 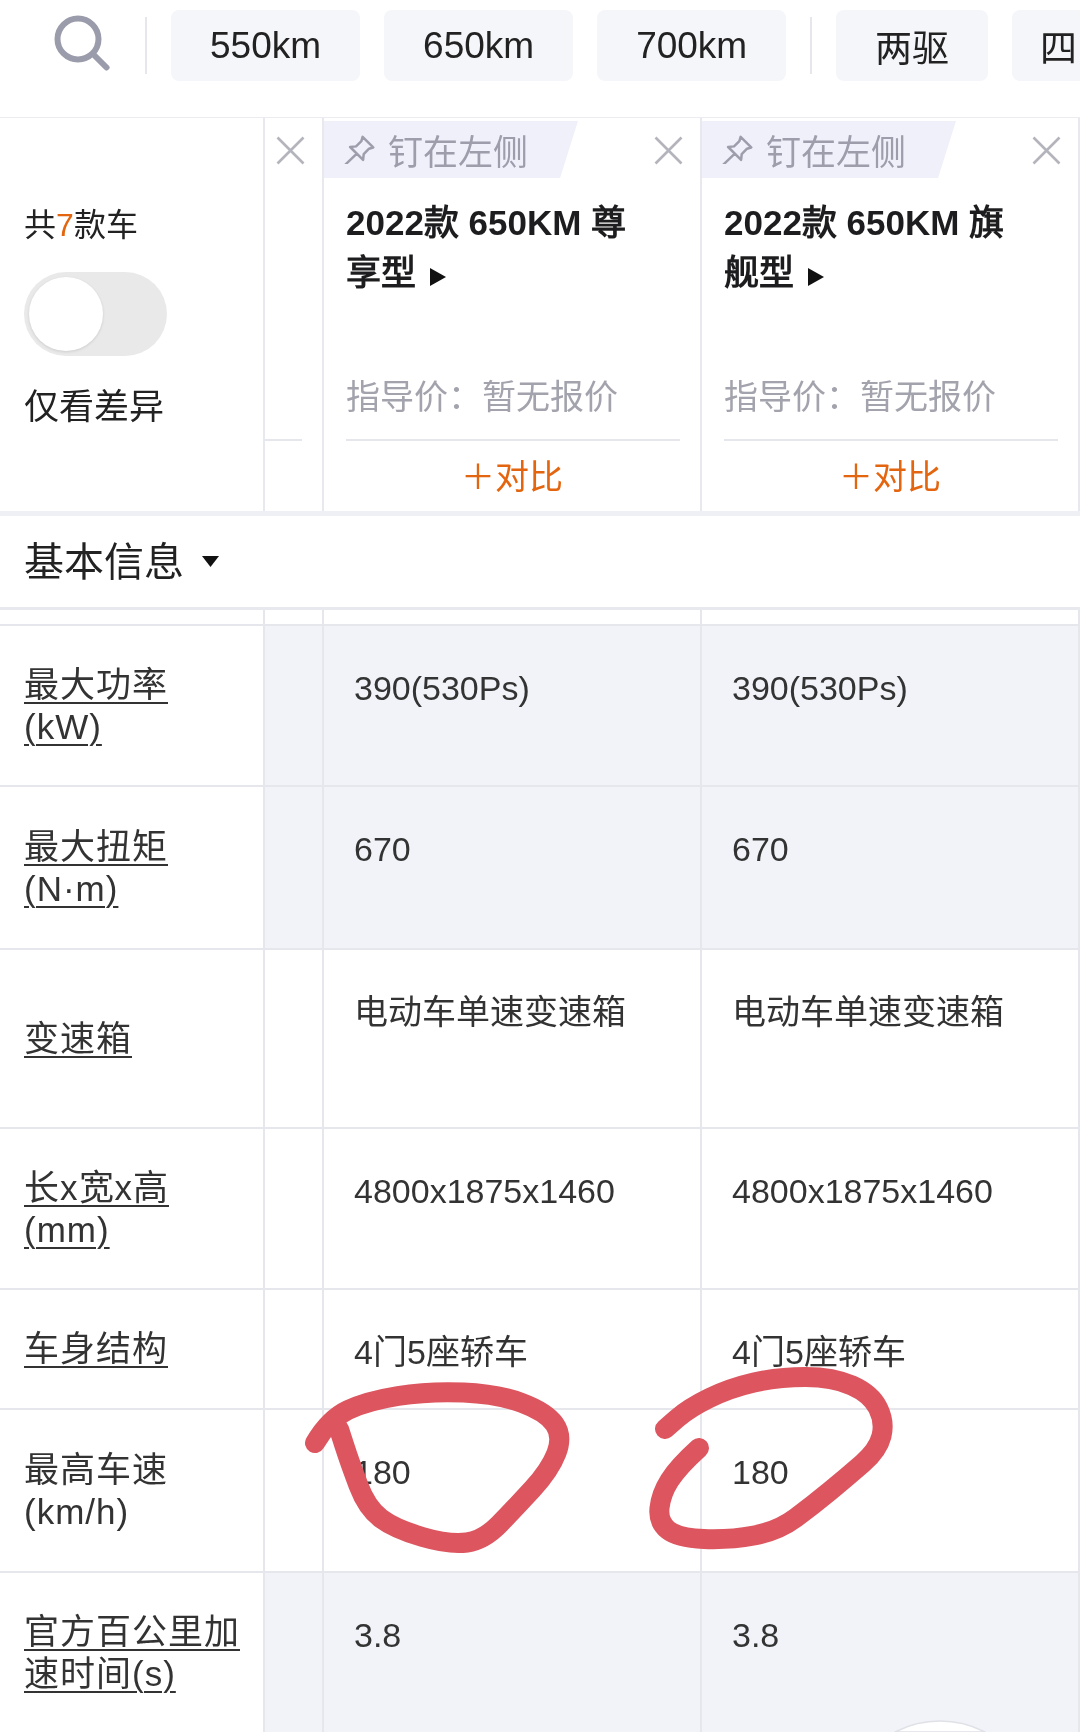 What do you see at coordinates (121, 561) in the screenshot?
I see `section-toggle: 基本信息` at bounding box center [121, 561].